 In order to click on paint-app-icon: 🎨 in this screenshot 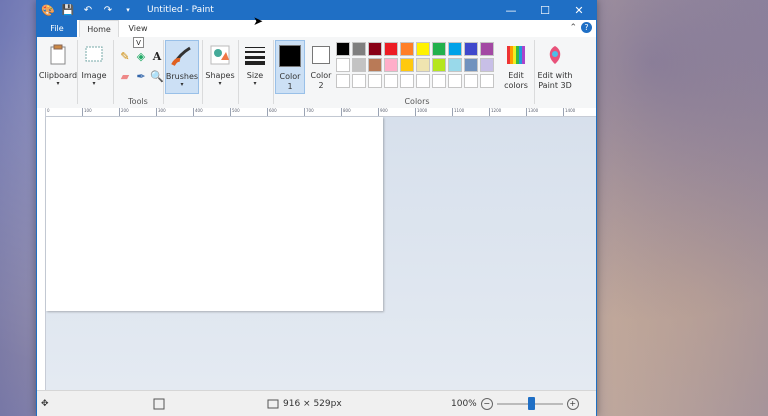, I will do `click(48, 10)`.